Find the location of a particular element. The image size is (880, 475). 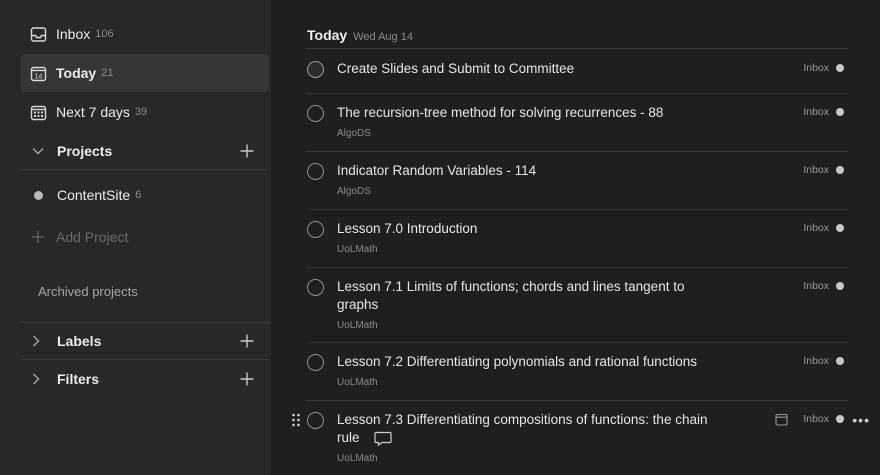

sidebar-item-inbox: Inbox 106 is located at coordinates (145, 34).